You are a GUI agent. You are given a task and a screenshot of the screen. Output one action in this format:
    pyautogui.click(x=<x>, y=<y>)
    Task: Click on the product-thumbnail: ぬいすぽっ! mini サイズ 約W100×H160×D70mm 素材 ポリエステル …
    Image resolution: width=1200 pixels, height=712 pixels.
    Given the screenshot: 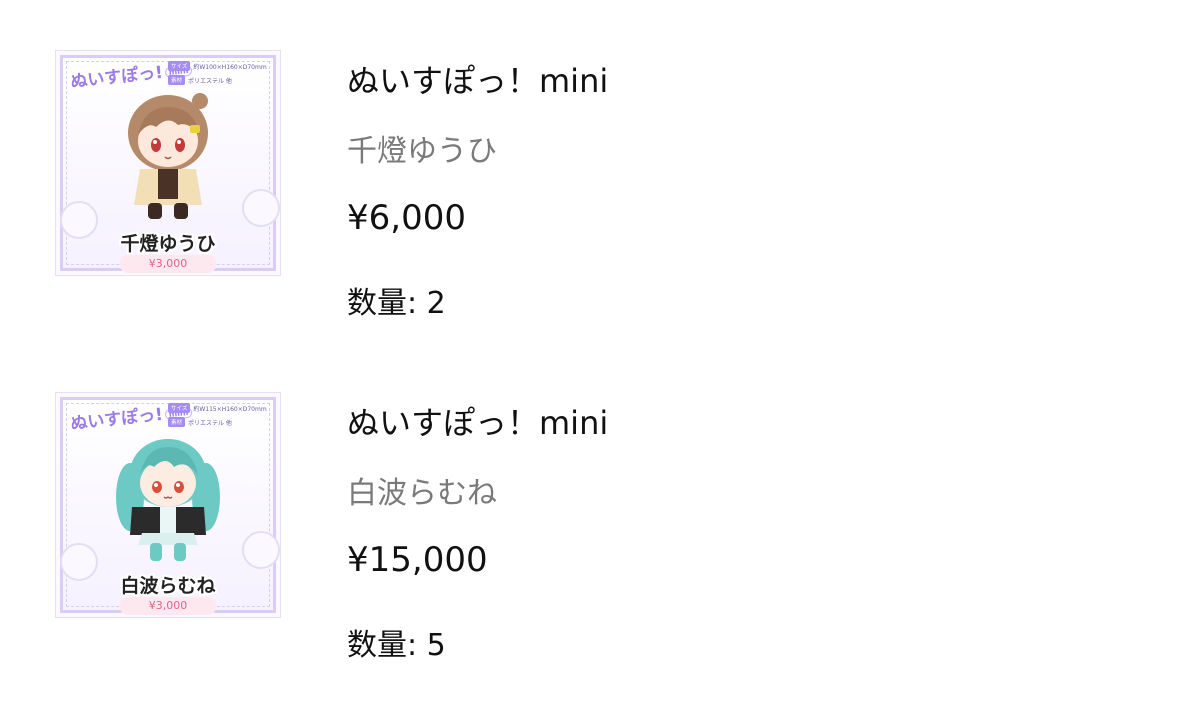 What is the action you would take?
    pyautogui.click(x=168, y=163)
    